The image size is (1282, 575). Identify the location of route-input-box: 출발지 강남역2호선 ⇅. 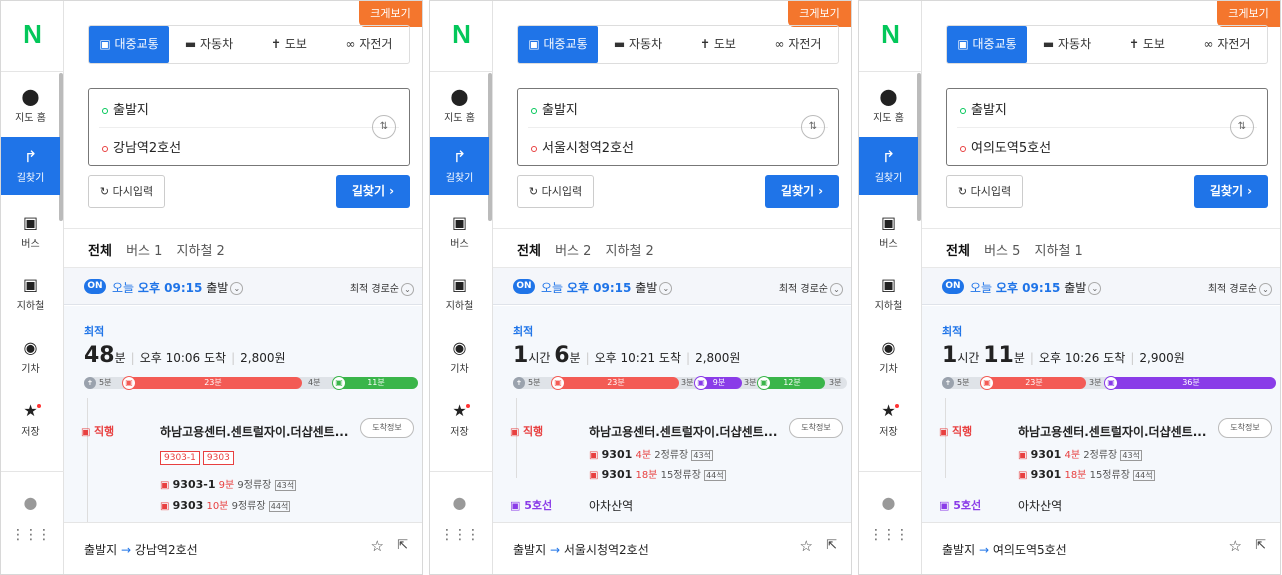
(249, 127).